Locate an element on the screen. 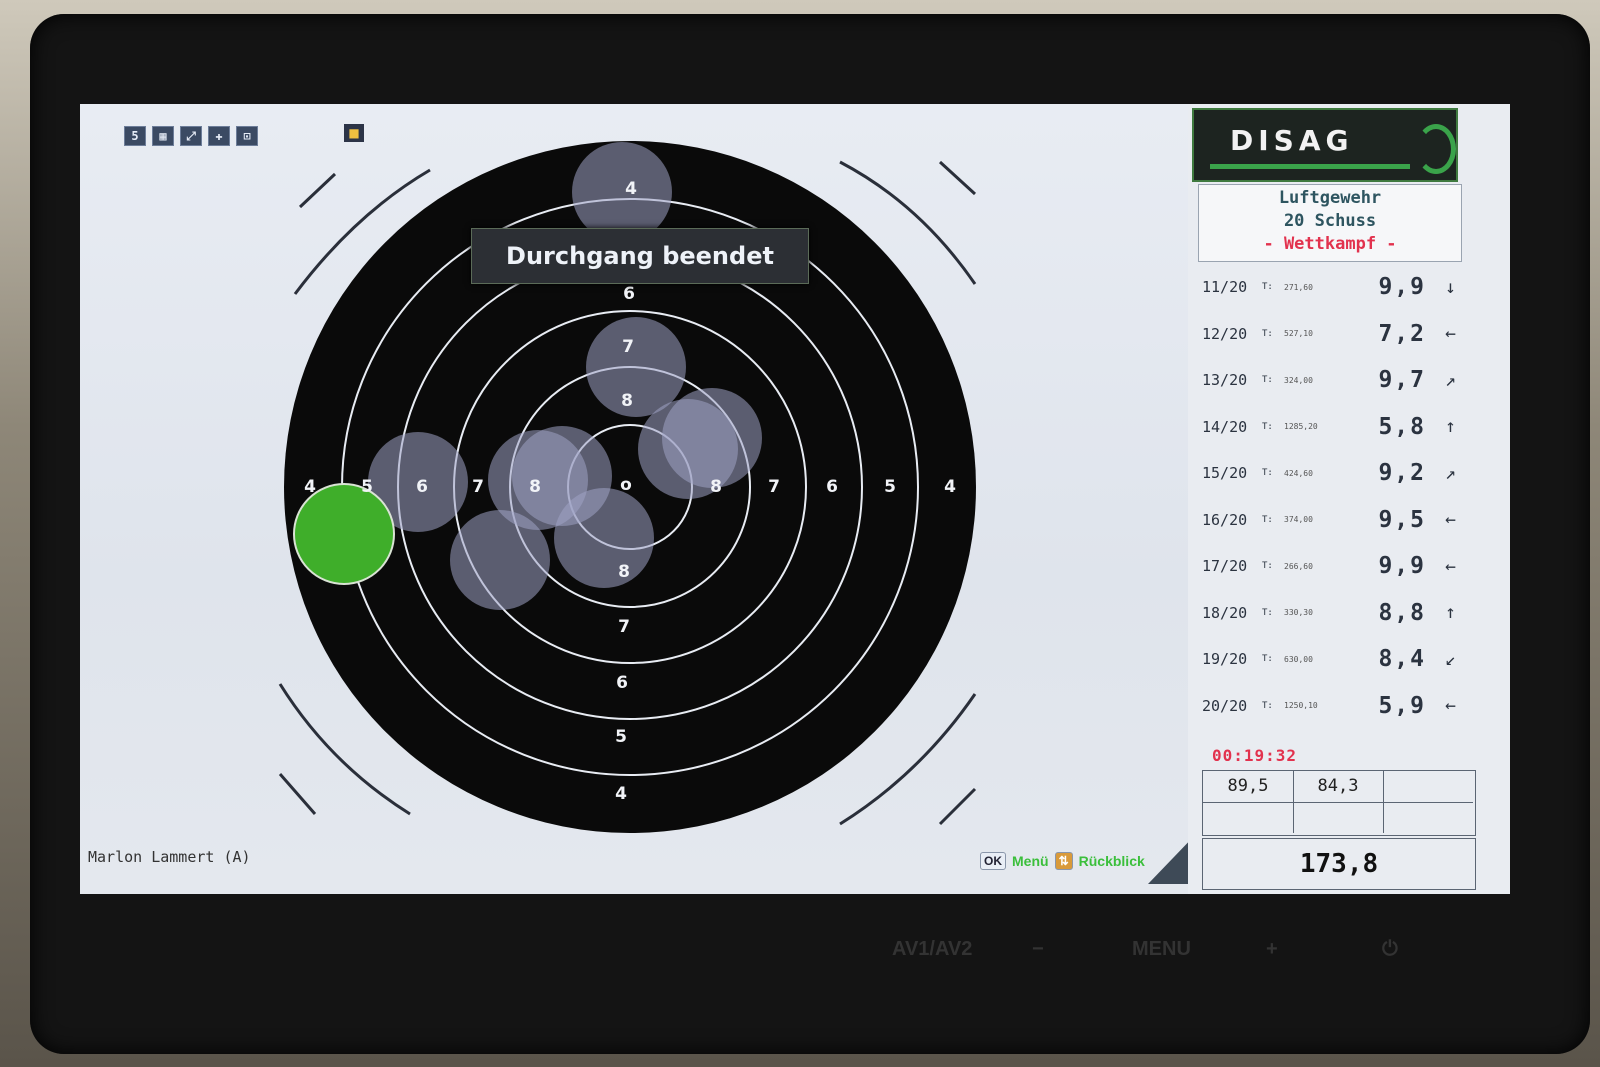  av-button-label: AV1/AV2 is located at coordinates (932, 949).